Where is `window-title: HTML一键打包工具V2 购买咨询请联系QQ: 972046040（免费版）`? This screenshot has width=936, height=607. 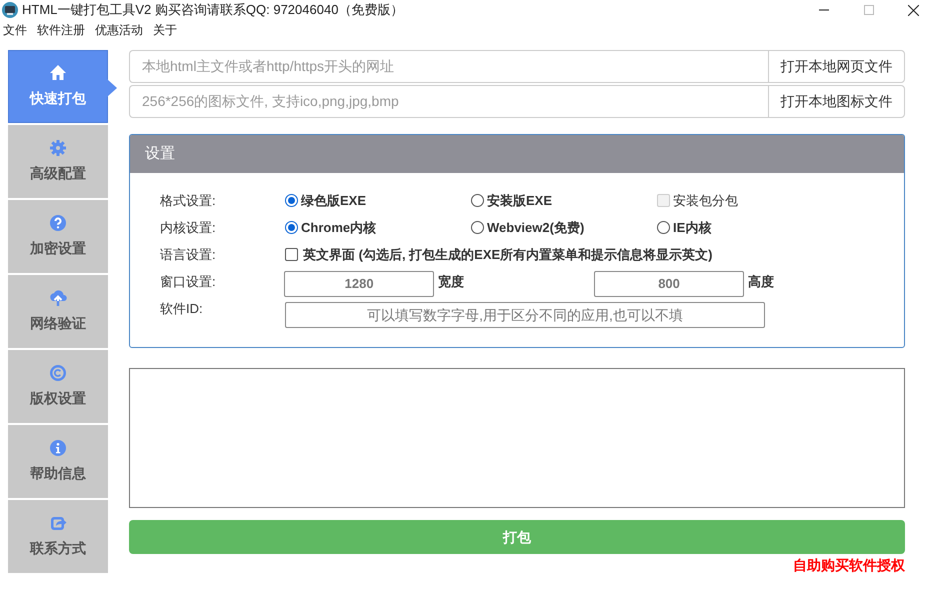 window-title: HTML一键打包工具V2 购买咨询请联系QQ: 972046040（免费版） is located at coordinates (213, 10).